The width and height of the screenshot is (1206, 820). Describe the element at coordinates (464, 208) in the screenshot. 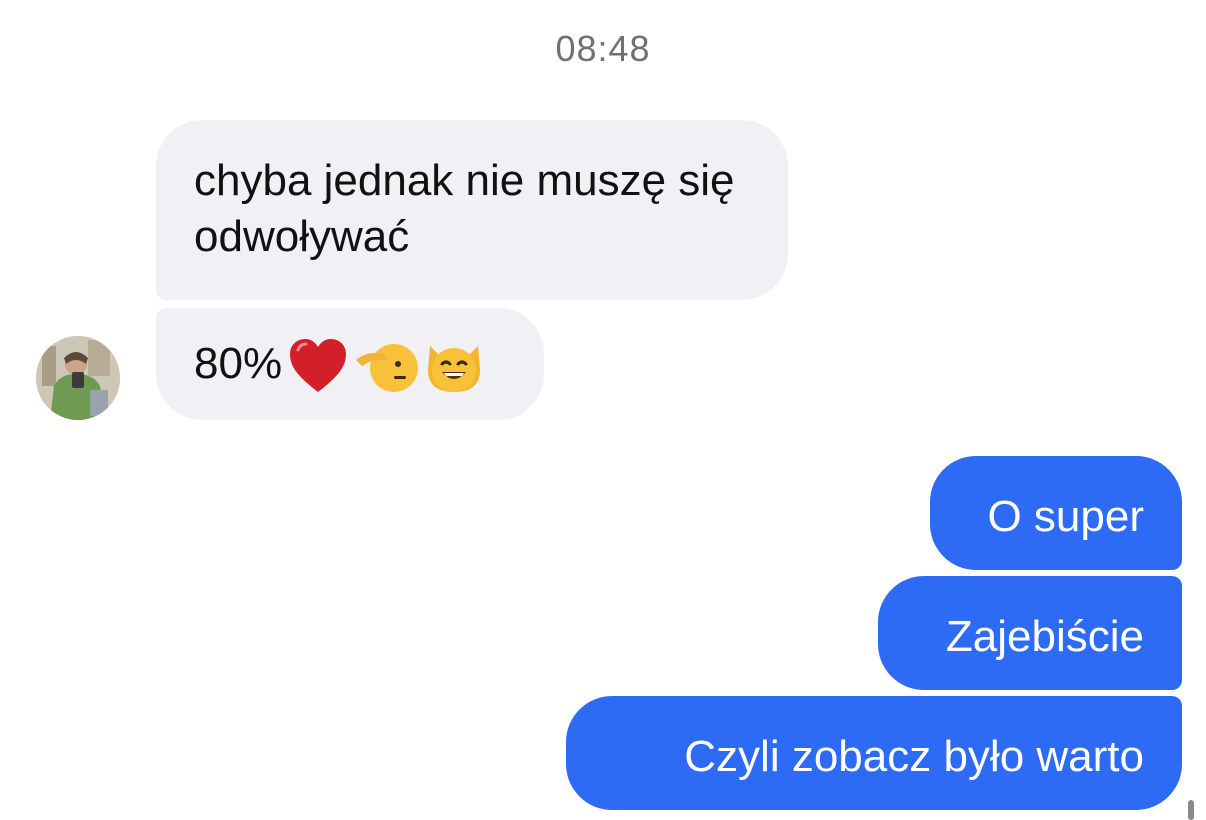

I see `message-text: chyba jednak nie muszę się odwoływać` at that location.